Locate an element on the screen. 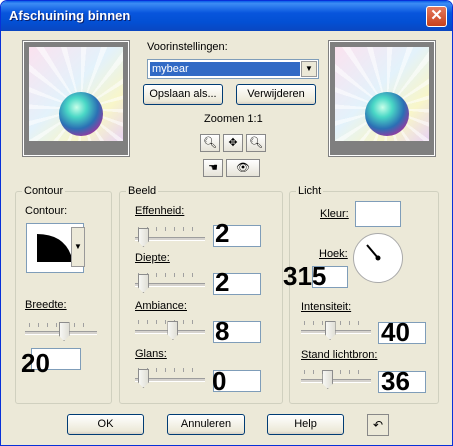 The image size is (453, 446). angle-dial is located at coordinates (378, 258).